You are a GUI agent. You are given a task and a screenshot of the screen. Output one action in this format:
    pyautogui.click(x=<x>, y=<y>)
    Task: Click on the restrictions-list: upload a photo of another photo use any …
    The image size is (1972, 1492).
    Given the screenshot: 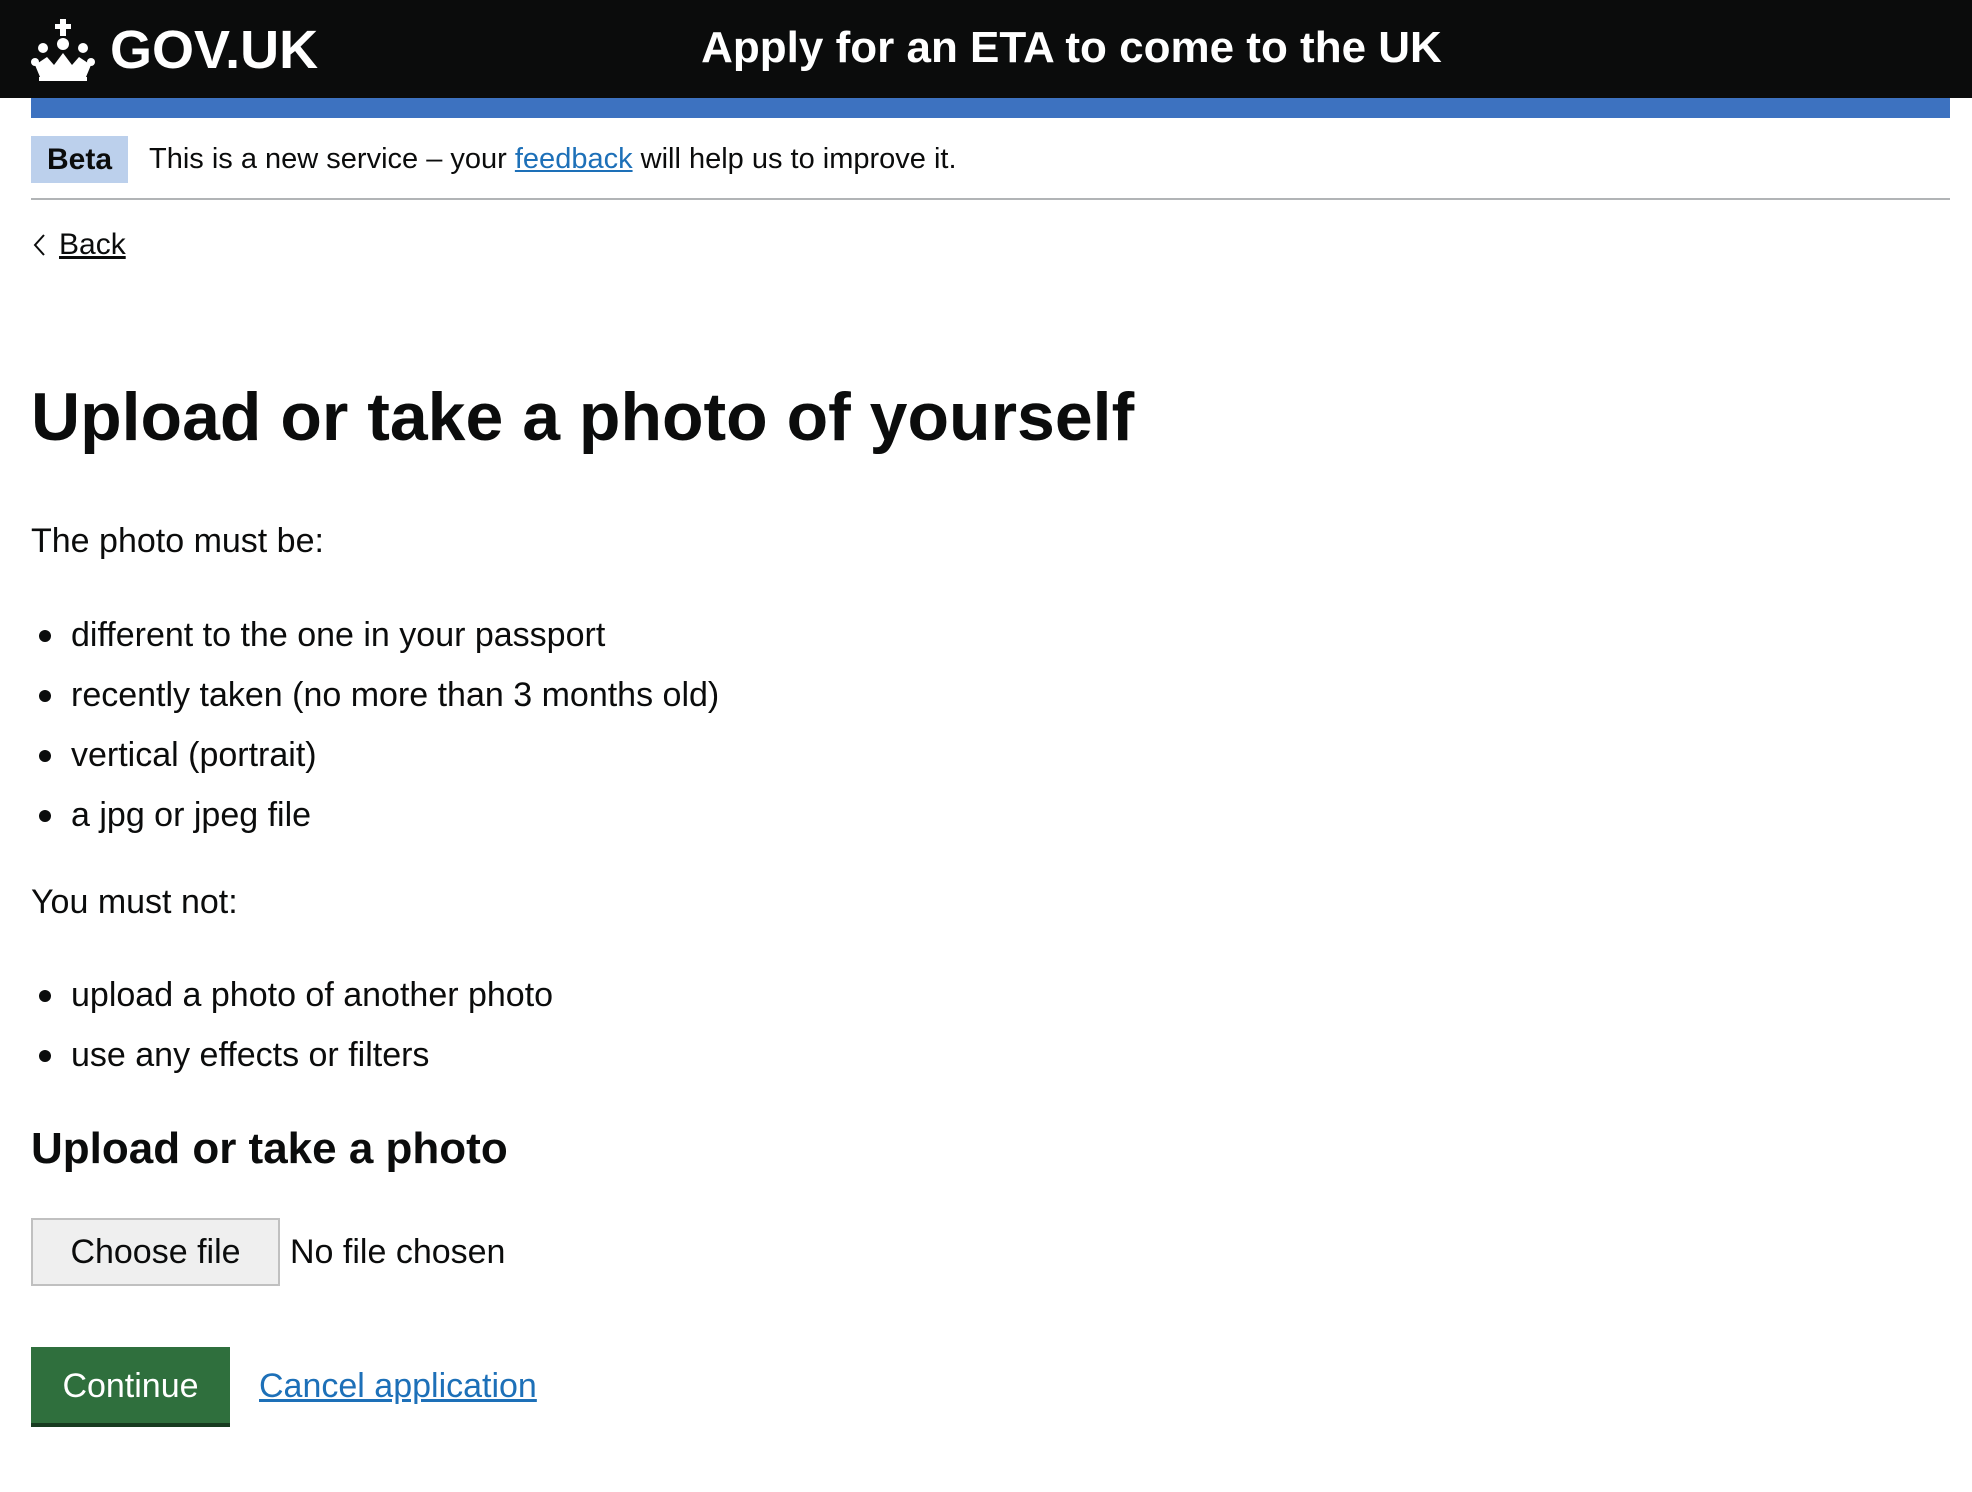 What is the action you would take?
    pyautogui.click(x=292, y=1025)
    